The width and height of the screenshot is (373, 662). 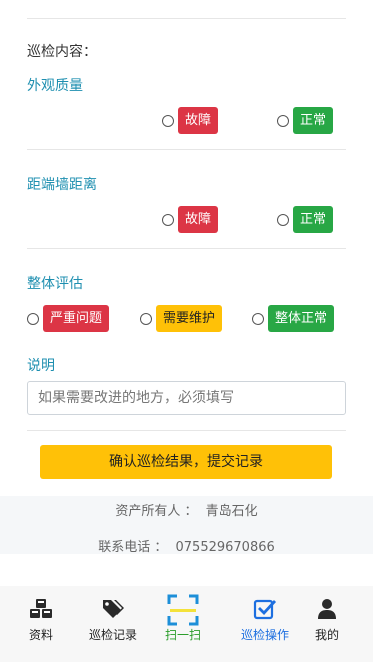 I want to click on phone-line: 联系电话 ： 075529670866, so click(x=186, y=545).